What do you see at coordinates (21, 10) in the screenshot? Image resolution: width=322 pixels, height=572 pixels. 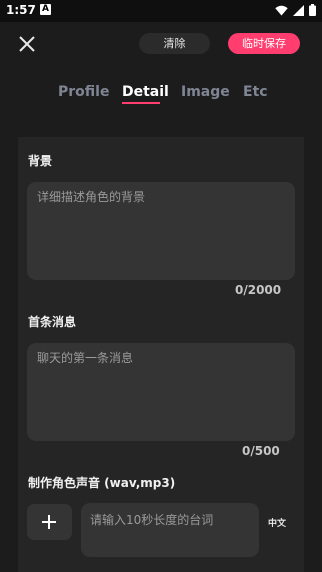 I see `status-time: 1:57` at bounding box center [21, 10].